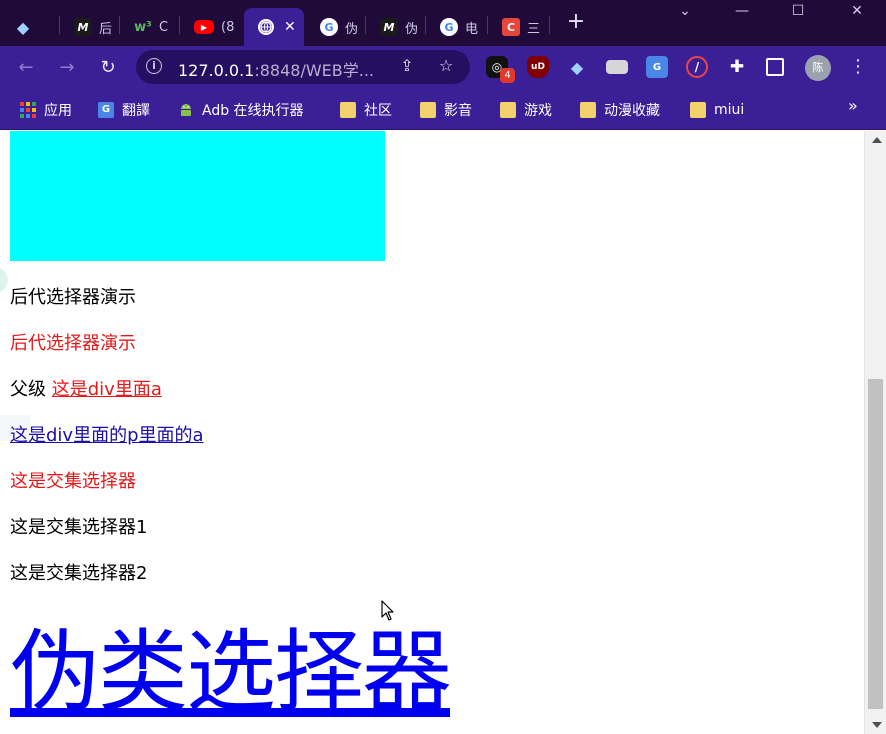  I want to click on android-icon, so click(186, 110).